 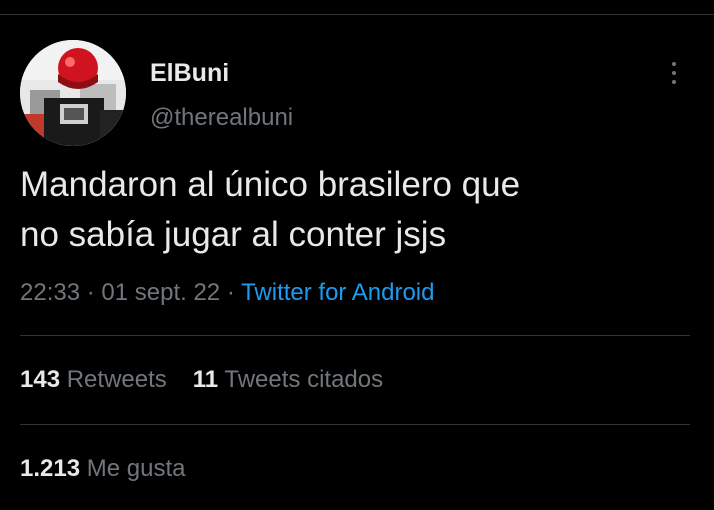 What do you see at coordinates (116, 379) in the screenshot?
I see `retweets-label: Retweets` at bounding box center [116, 379].